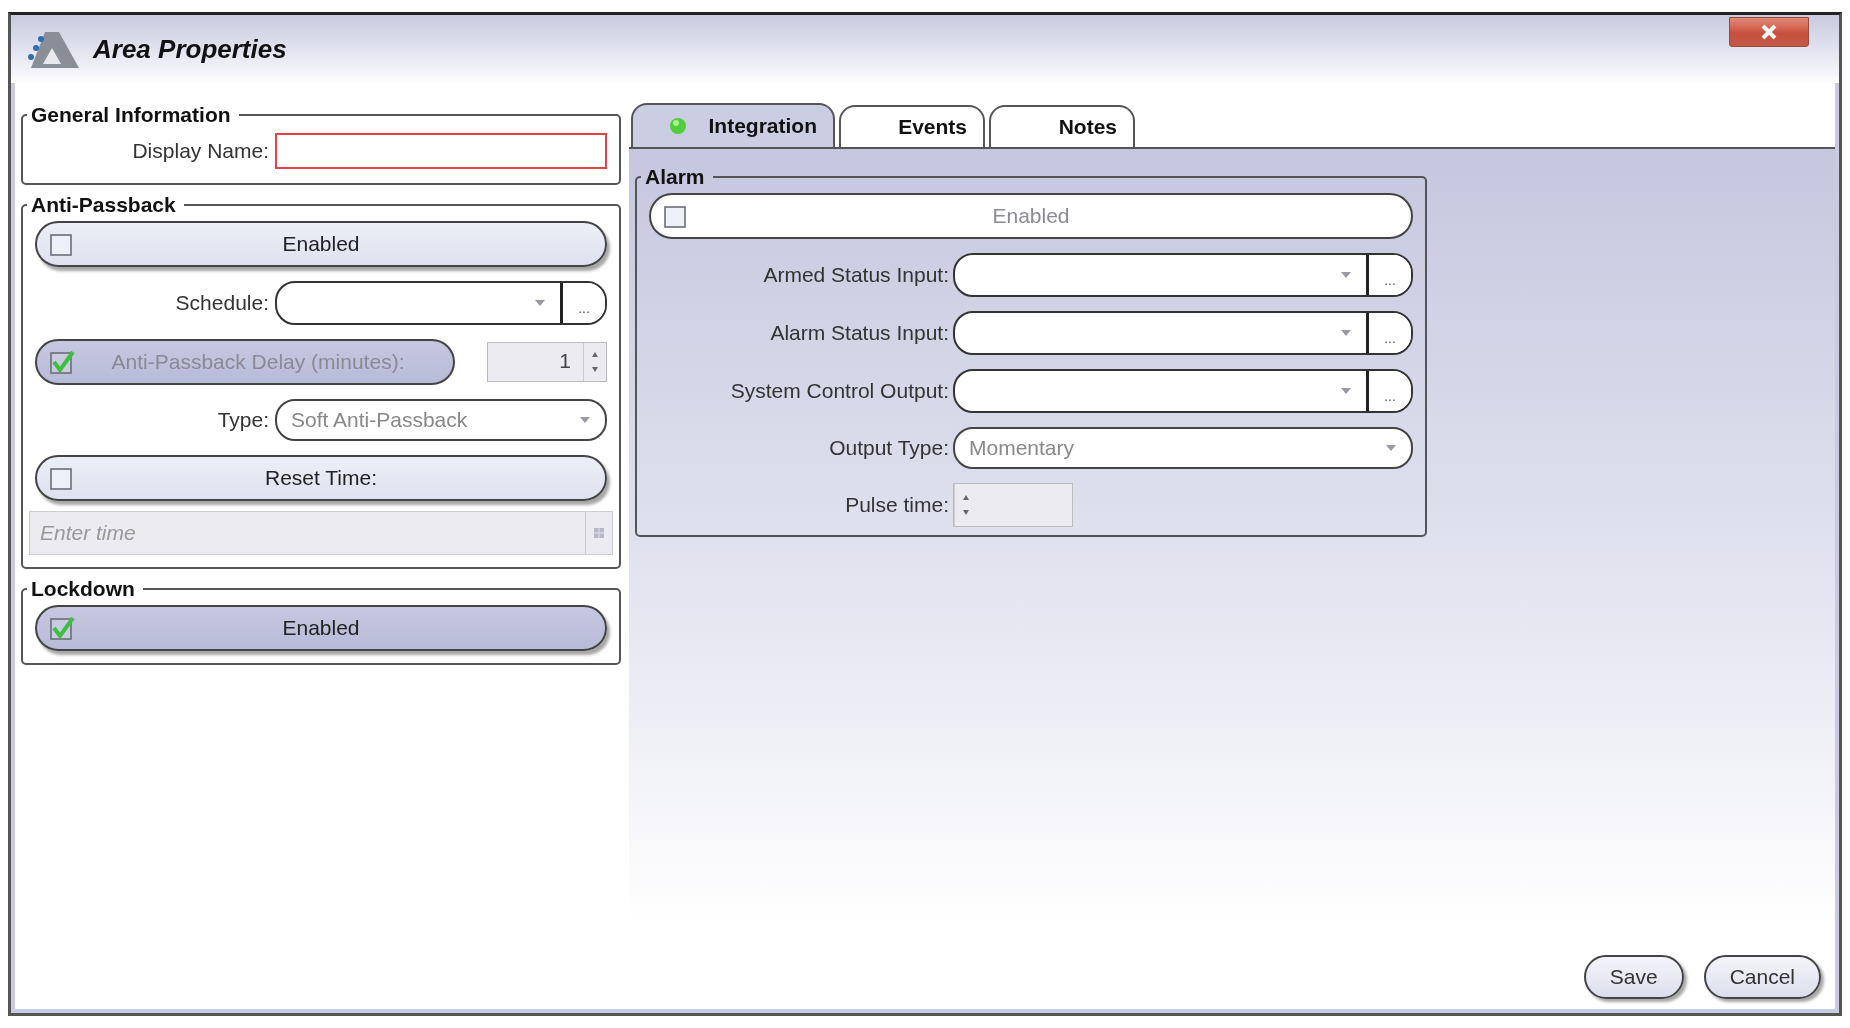 The image size is (1850, 1028). I want to click on dialog-button: Save, so click(1633, 977).